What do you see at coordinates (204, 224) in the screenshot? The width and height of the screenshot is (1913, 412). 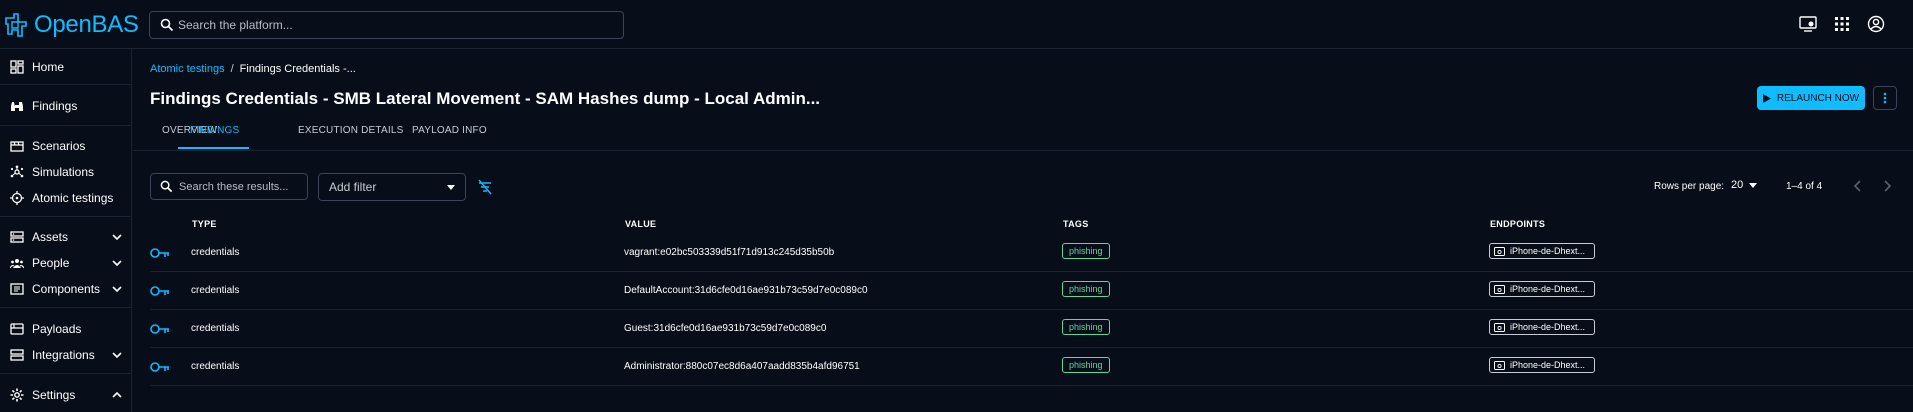 I see `column-header-type: TYPE` at bounding box center [204, 224].